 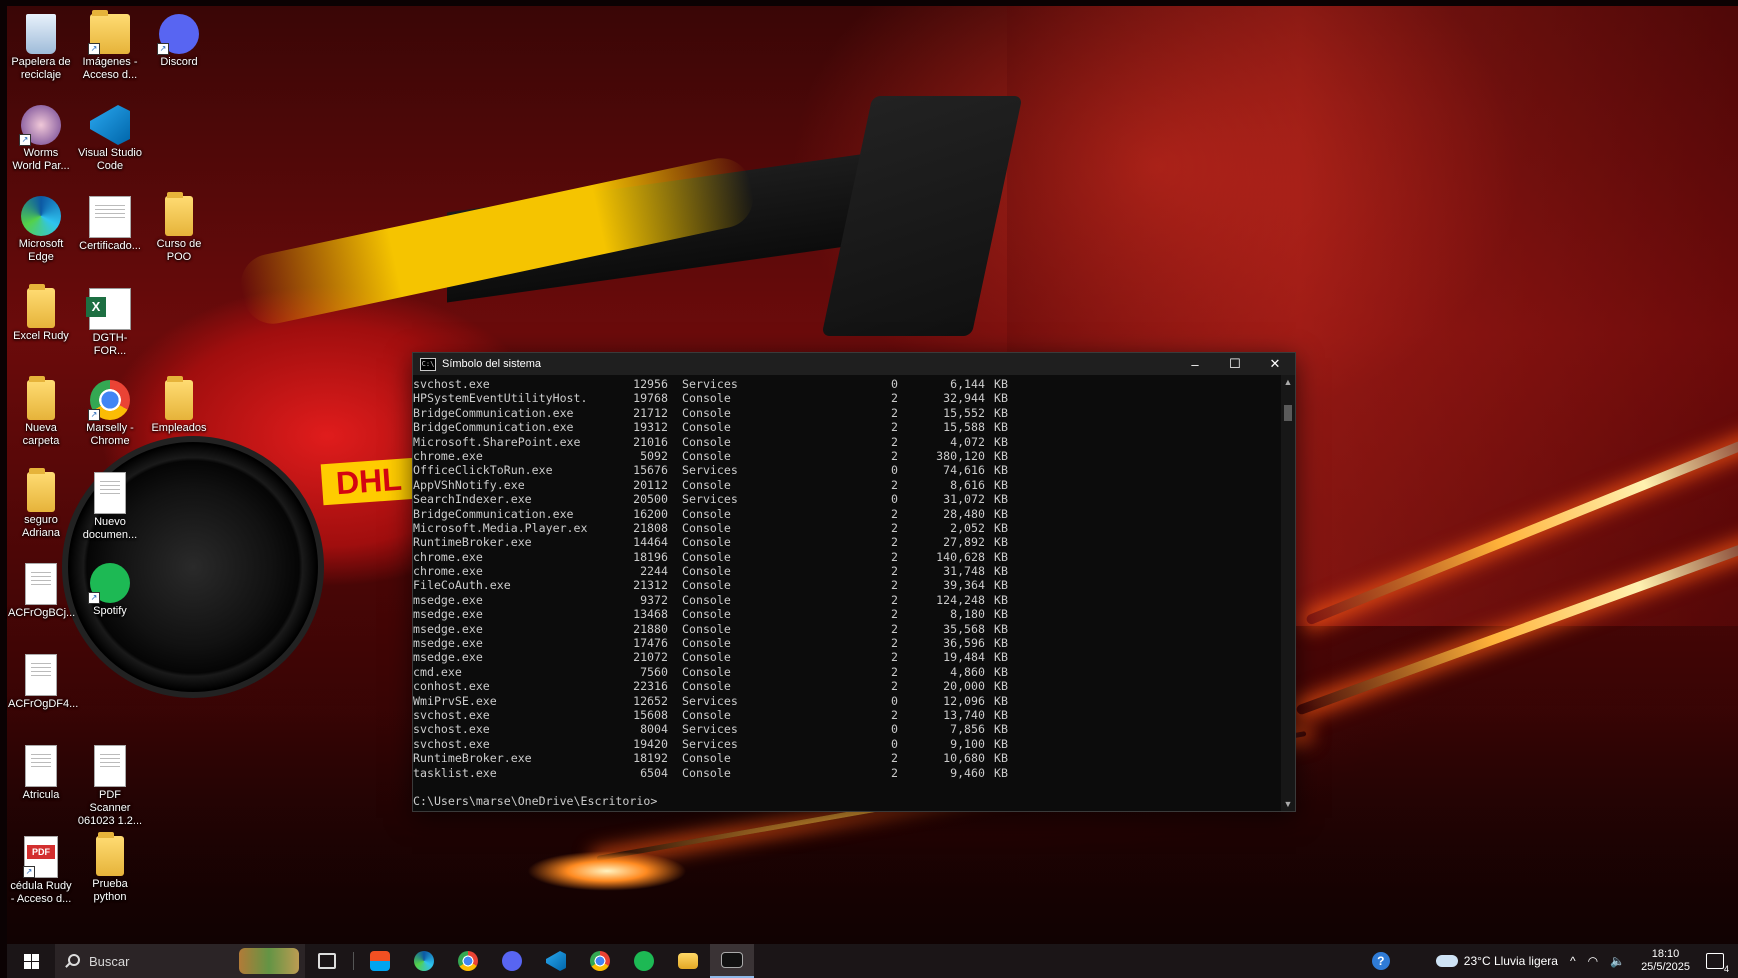 I want to click on desktop-icon-discord: ↗ Discord, so click(x=179, y=41).